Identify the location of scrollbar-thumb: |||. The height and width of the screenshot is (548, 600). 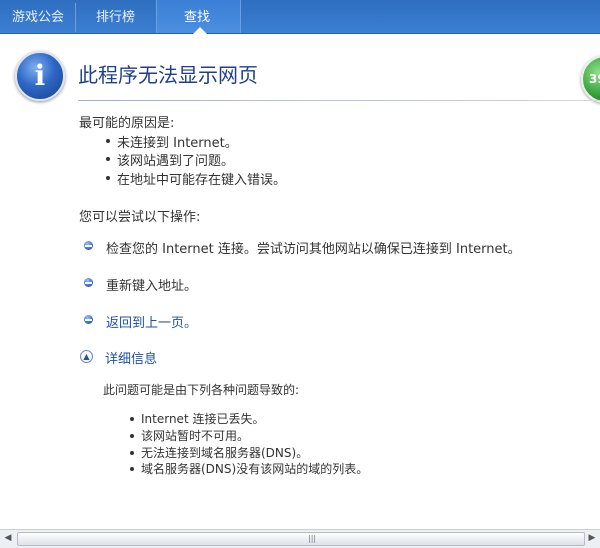
(301, 539).